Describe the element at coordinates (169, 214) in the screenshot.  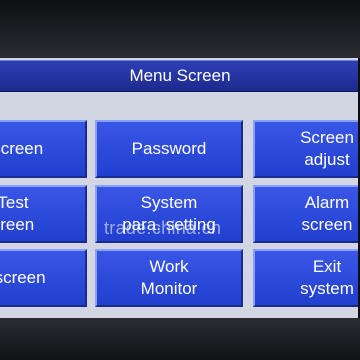
I see `system-para-setting-button: System para. setting` at that location.